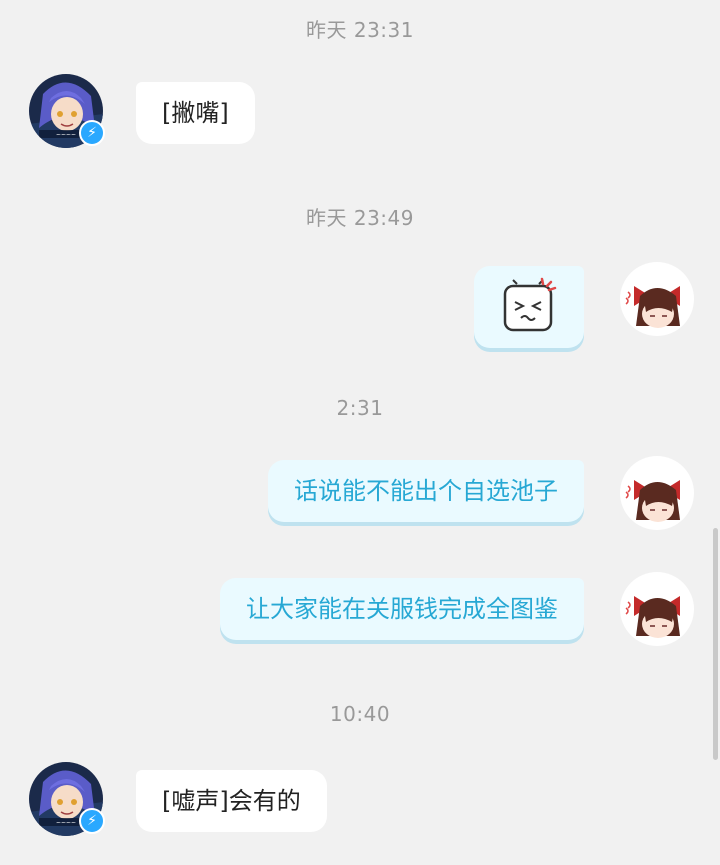  I want to click on sticker-message, so click(529, 307).